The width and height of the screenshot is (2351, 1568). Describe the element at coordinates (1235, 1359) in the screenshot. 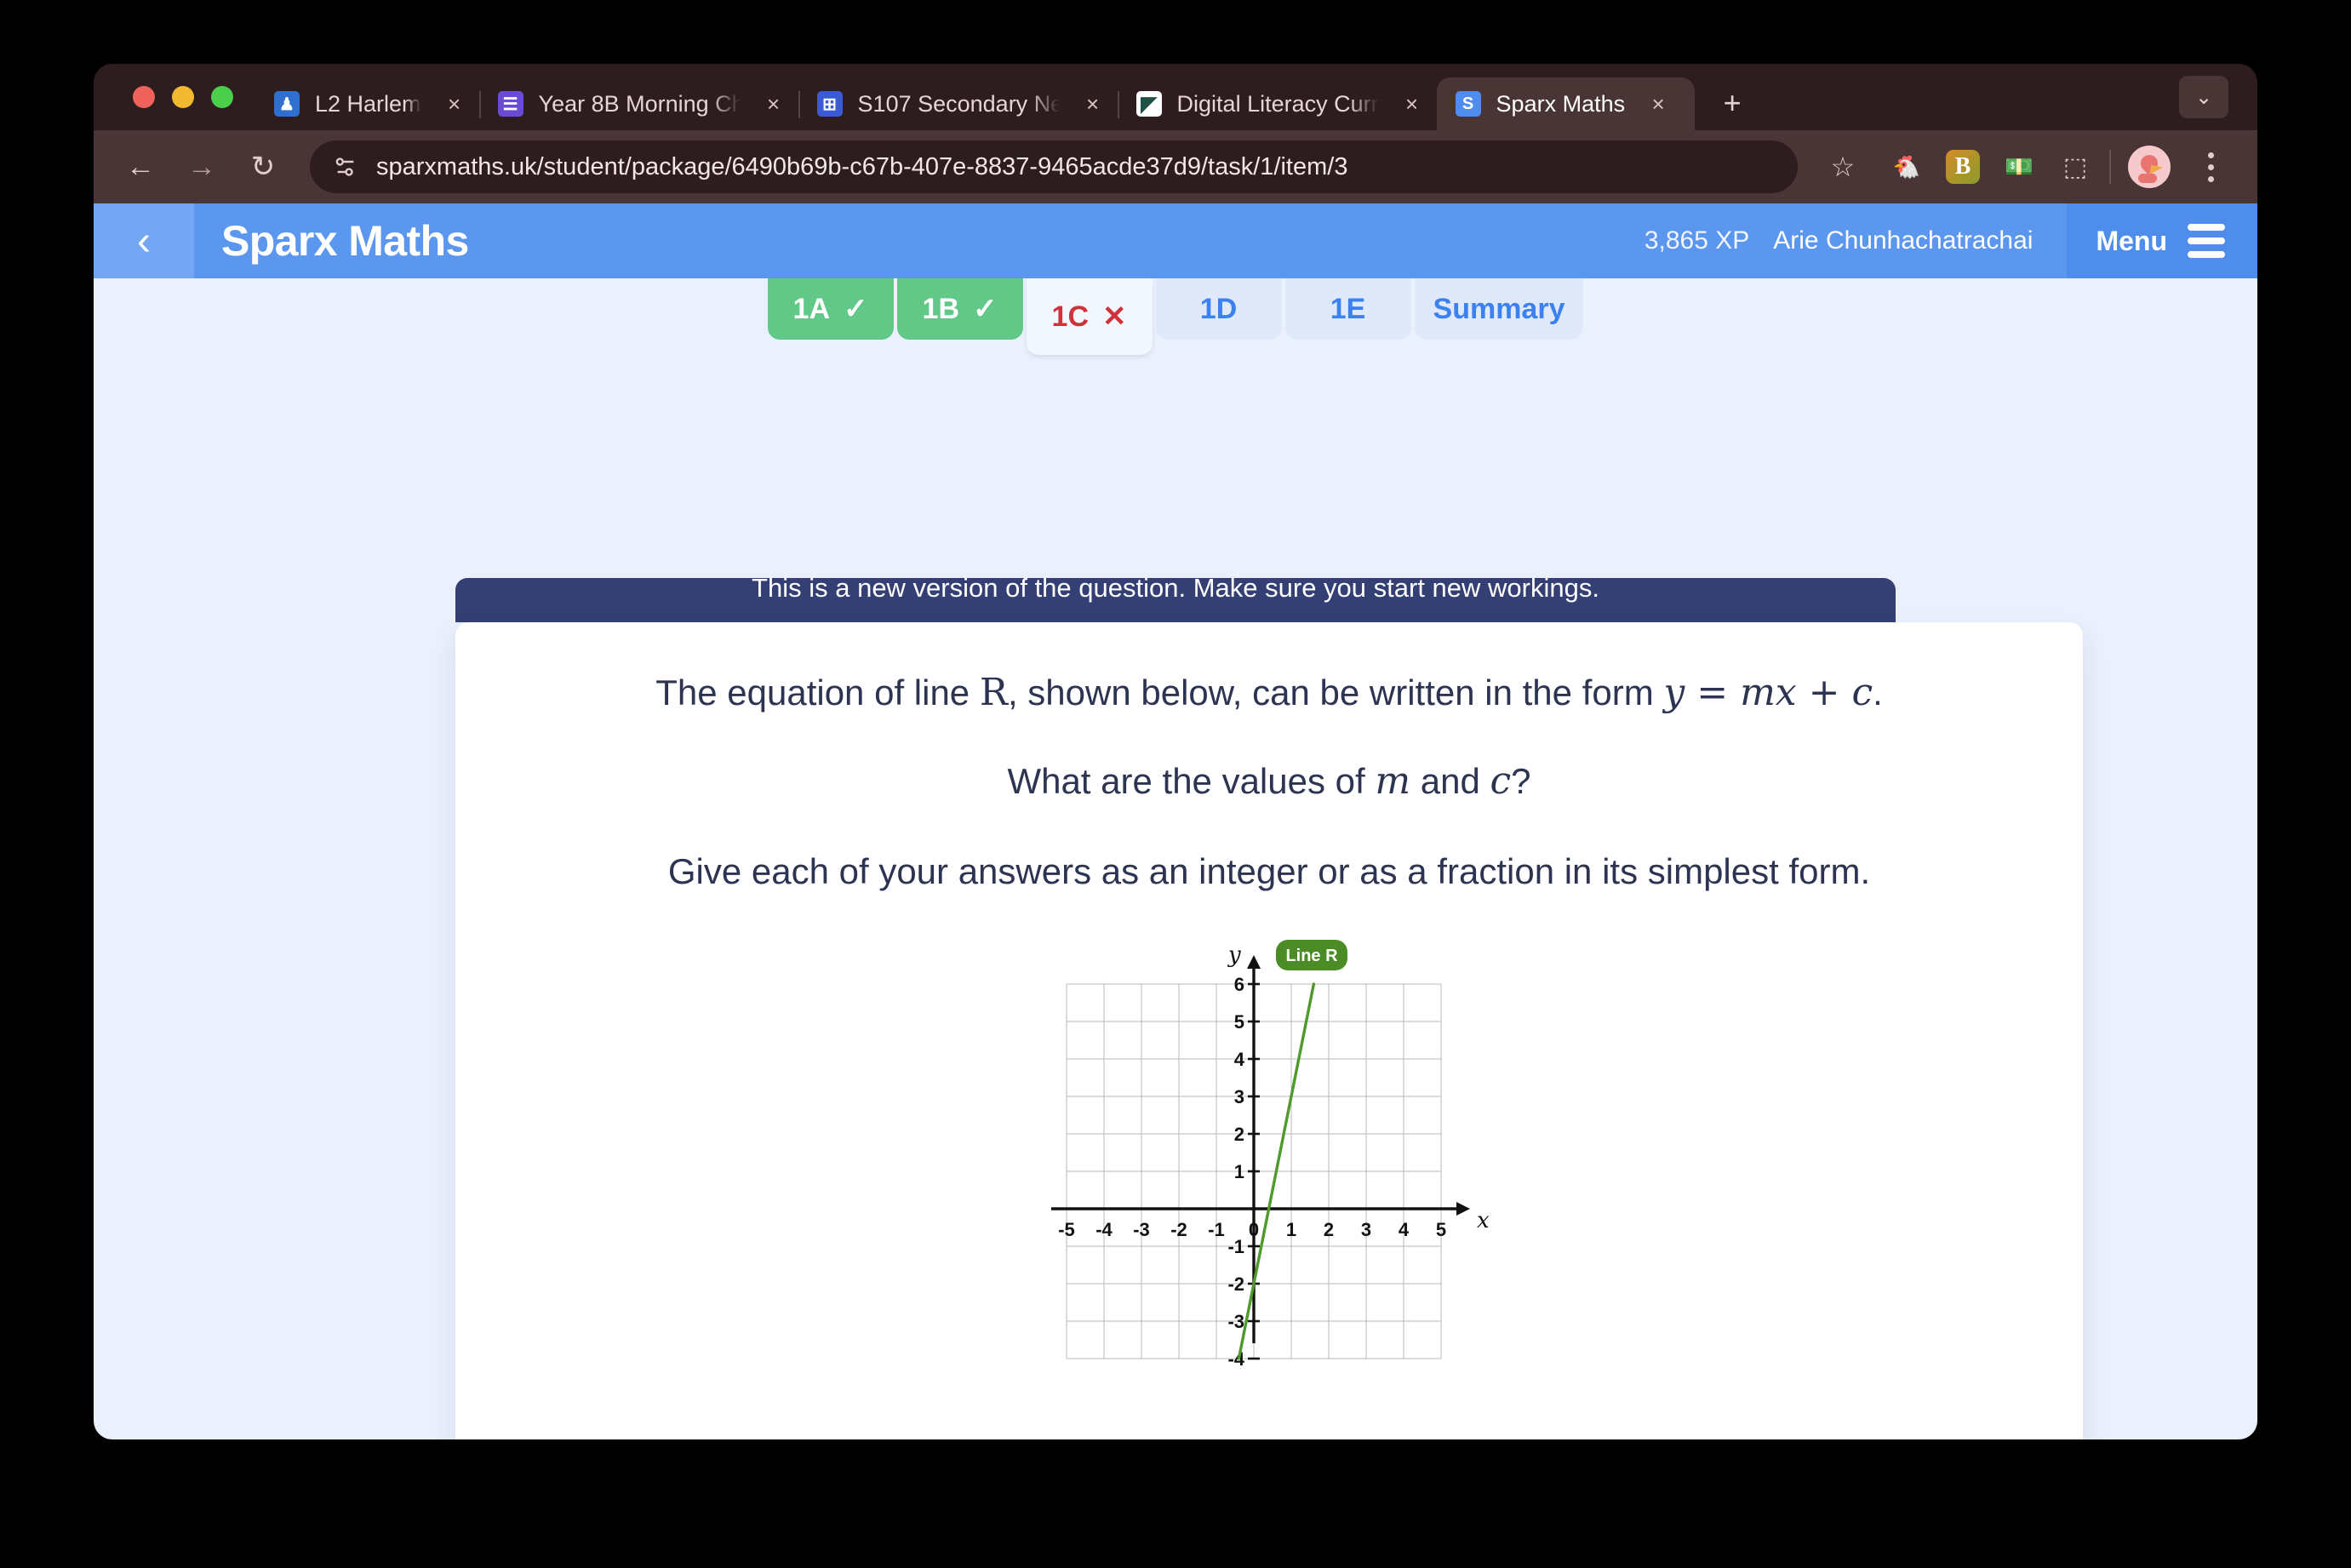

I see `y-tick-label: -4` at that location.